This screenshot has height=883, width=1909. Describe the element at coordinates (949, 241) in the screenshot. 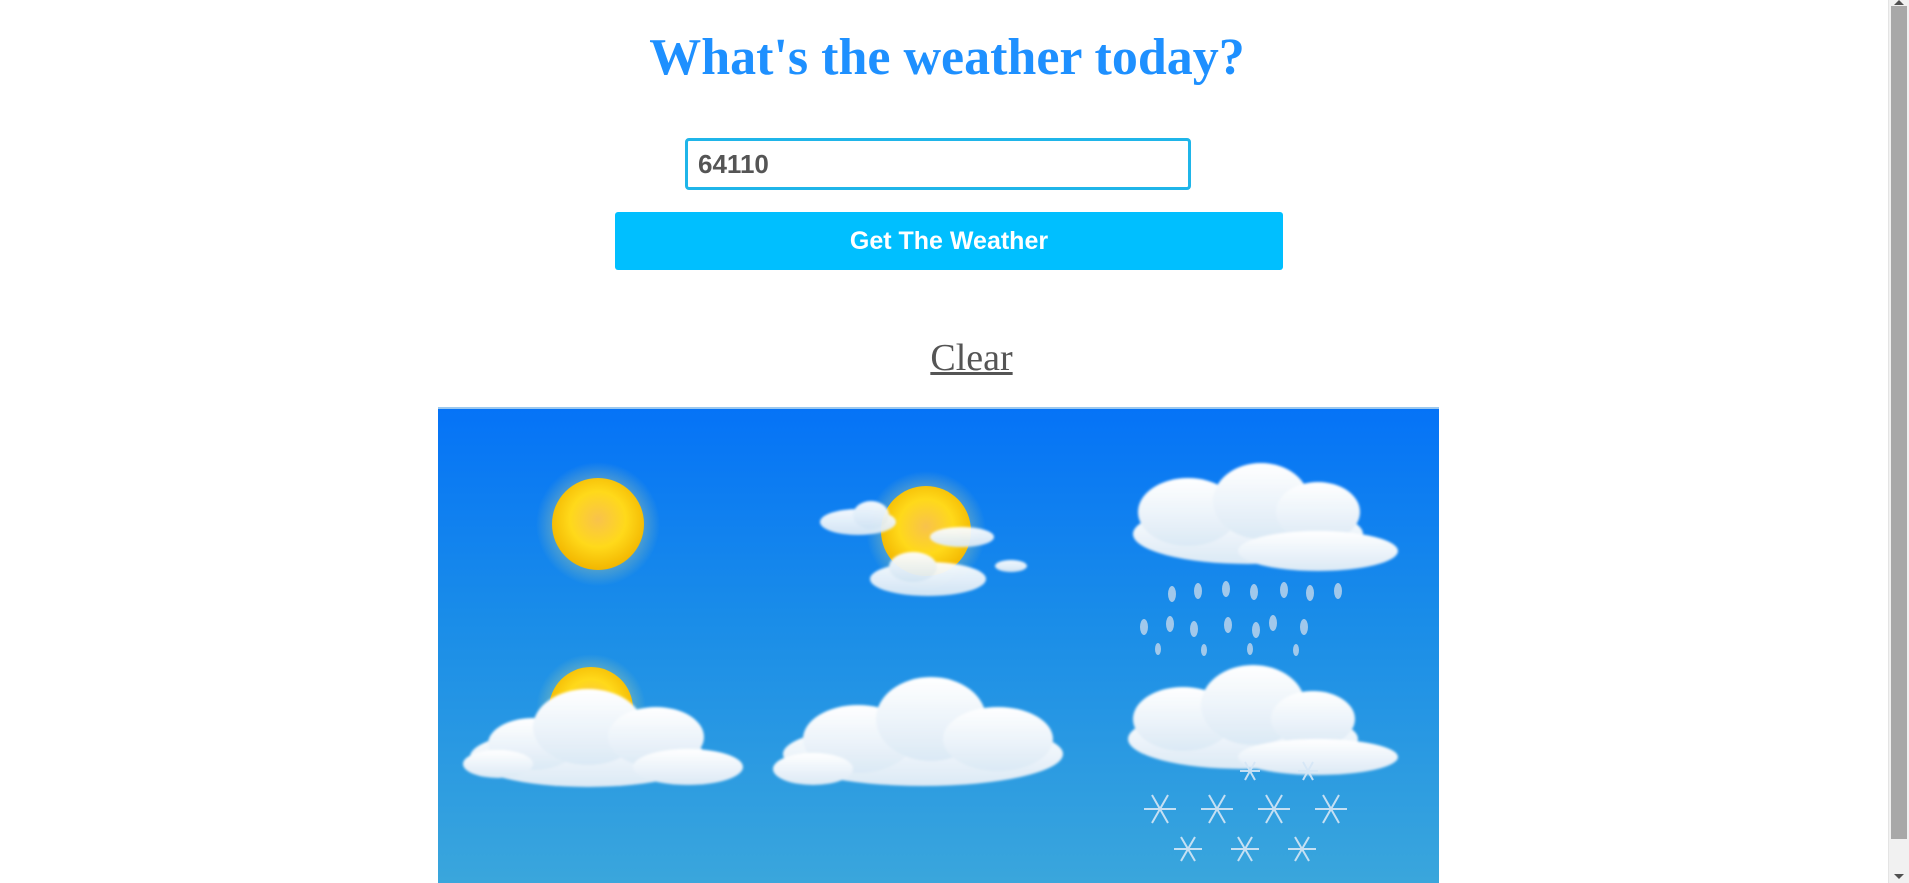

I see `get-weather-button: Get The Weather` at that location.